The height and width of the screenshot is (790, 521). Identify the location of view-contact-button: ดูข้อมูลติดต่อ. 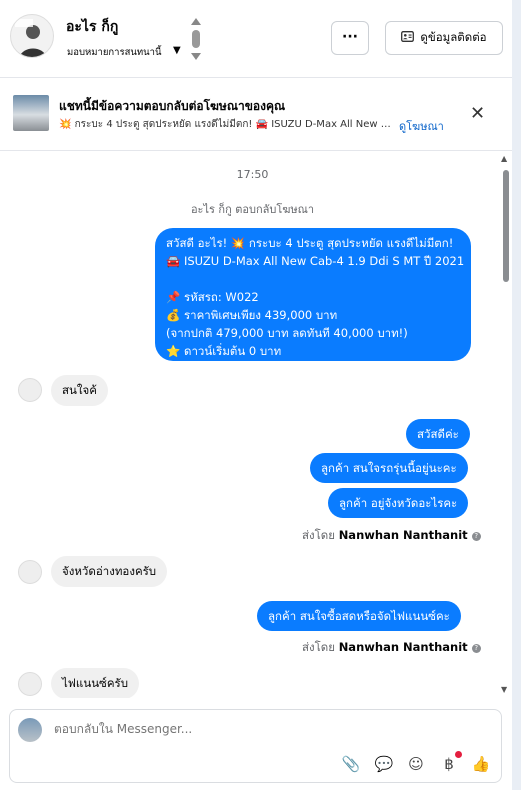
(444, 38).